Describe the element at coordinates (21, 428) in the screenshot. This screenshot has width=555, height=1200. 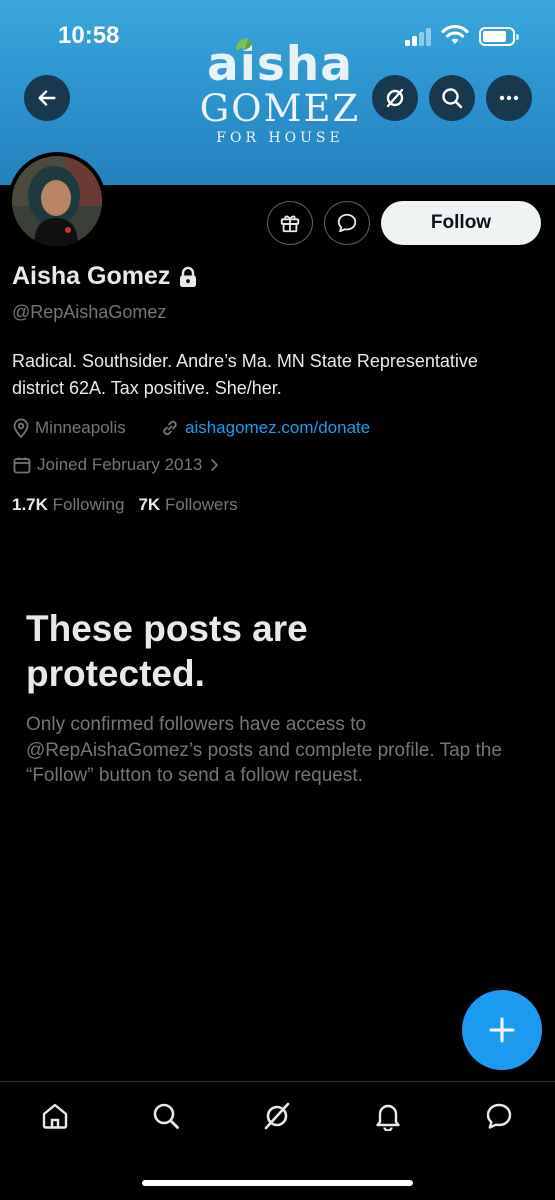
I see `location-icon` at that location.